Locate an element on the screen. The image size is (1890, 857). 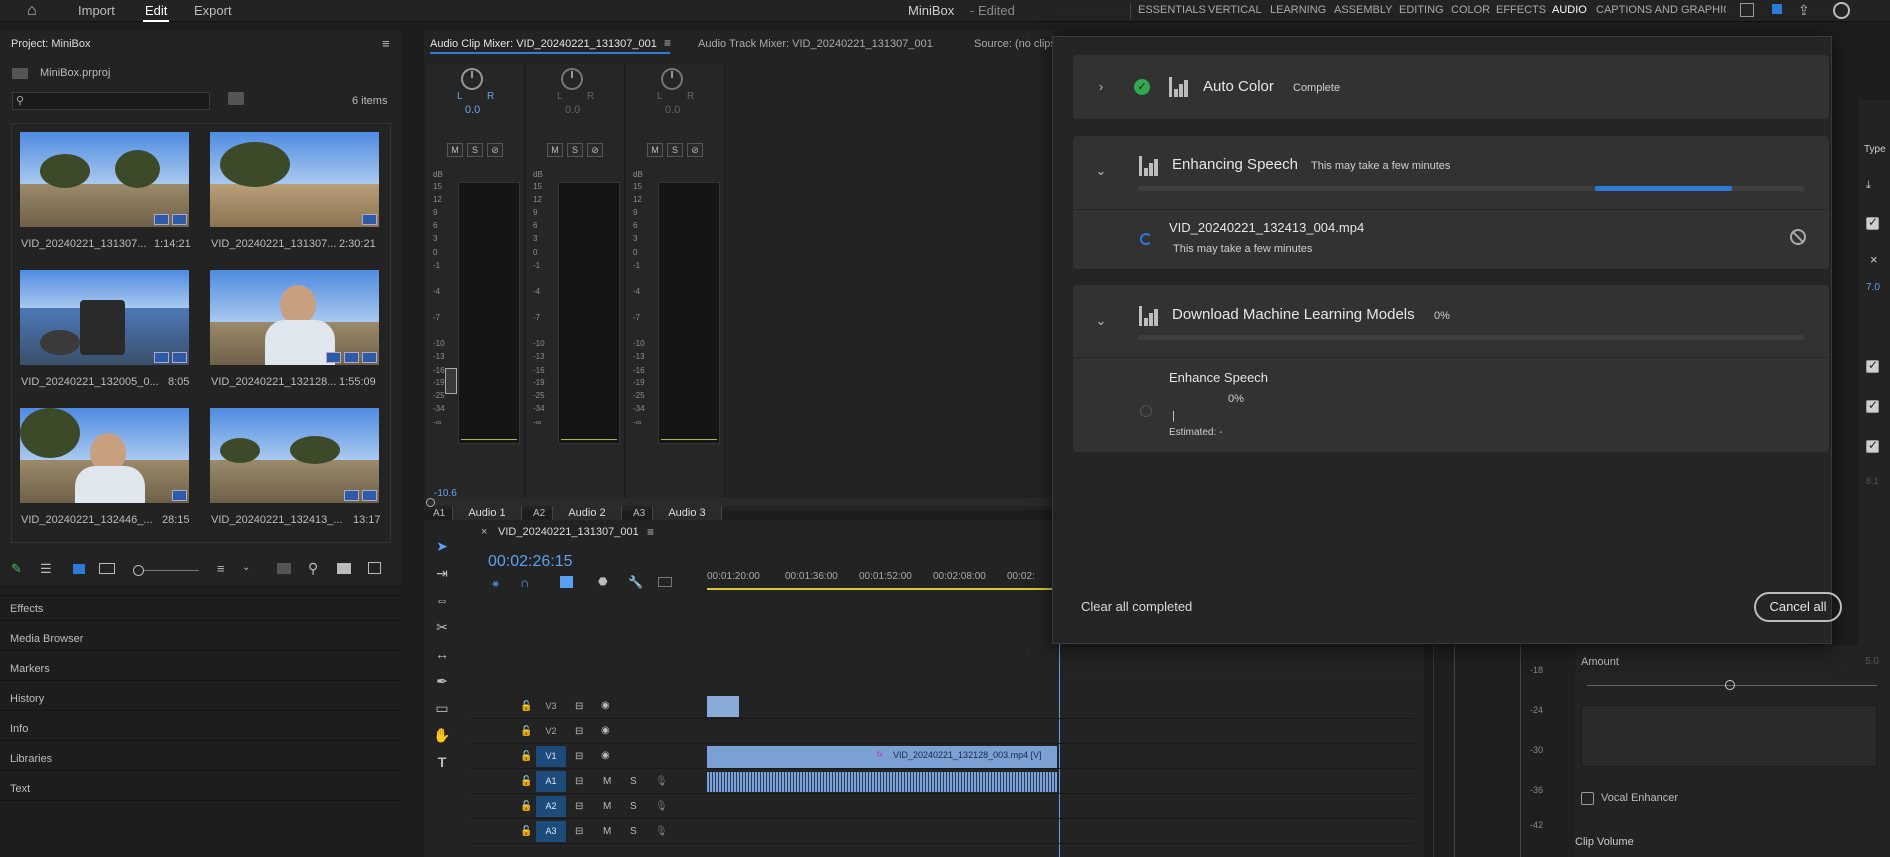
workspace-tab: LEARNING is located at coordinates (1298, 10).